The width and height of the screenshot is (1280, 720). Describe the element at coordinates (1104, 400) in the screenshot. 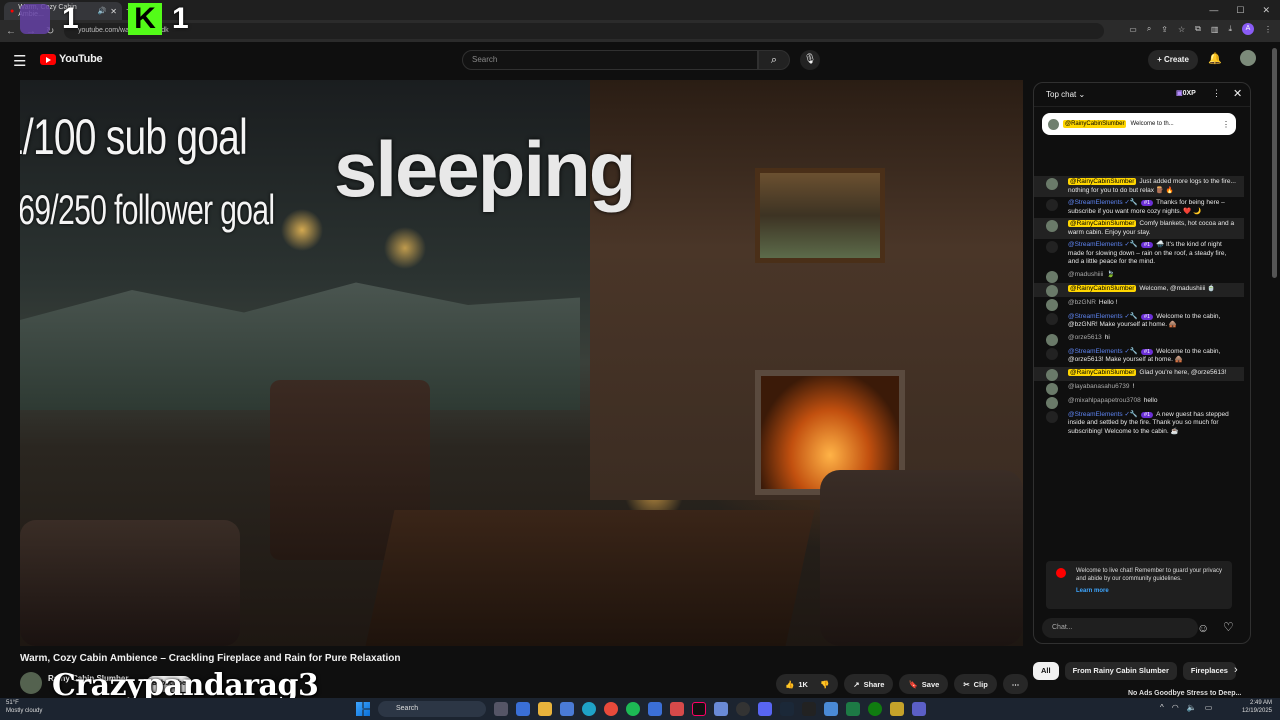

I see `chat-author: @mixahlpapapetrou3708` at that location.